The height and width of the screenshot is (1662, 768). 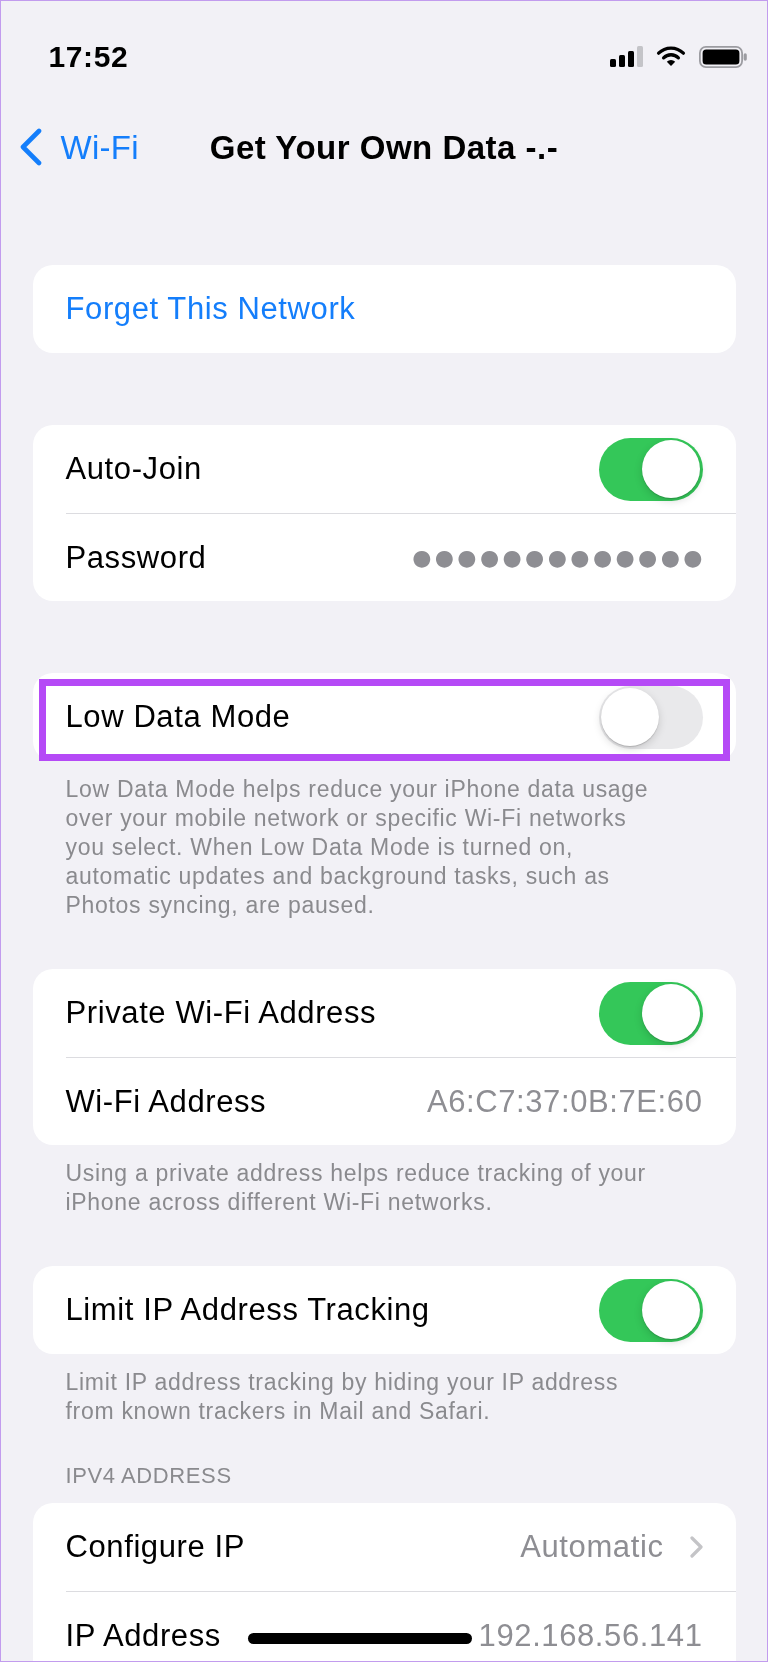 What do you see at coordinates (178, 717) in the screenshot?
I see `setting-label: Low Data Mode` at bounding box center [178, 717].